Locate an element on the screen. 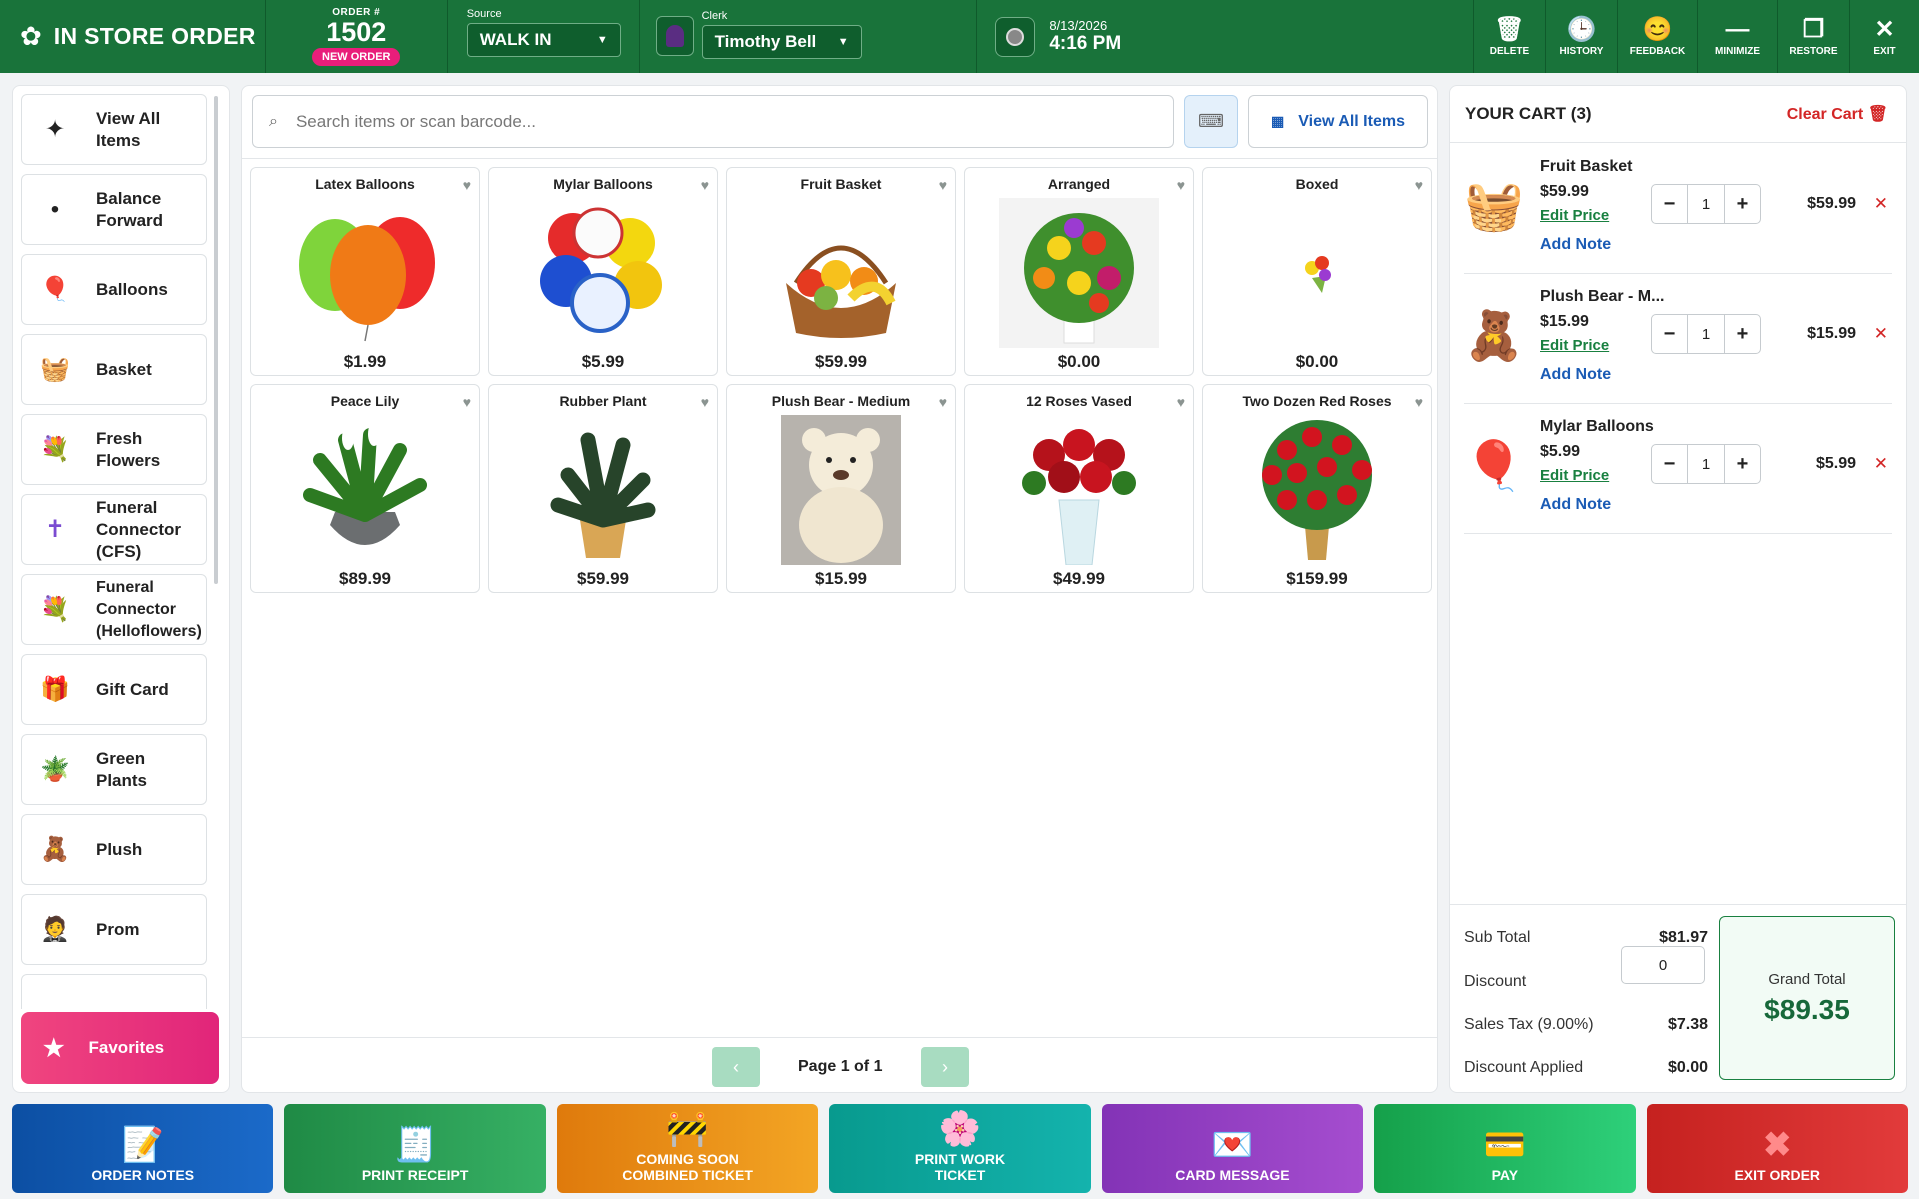  category-basket: 🧺 Basket is located at coordinates (114, 369).